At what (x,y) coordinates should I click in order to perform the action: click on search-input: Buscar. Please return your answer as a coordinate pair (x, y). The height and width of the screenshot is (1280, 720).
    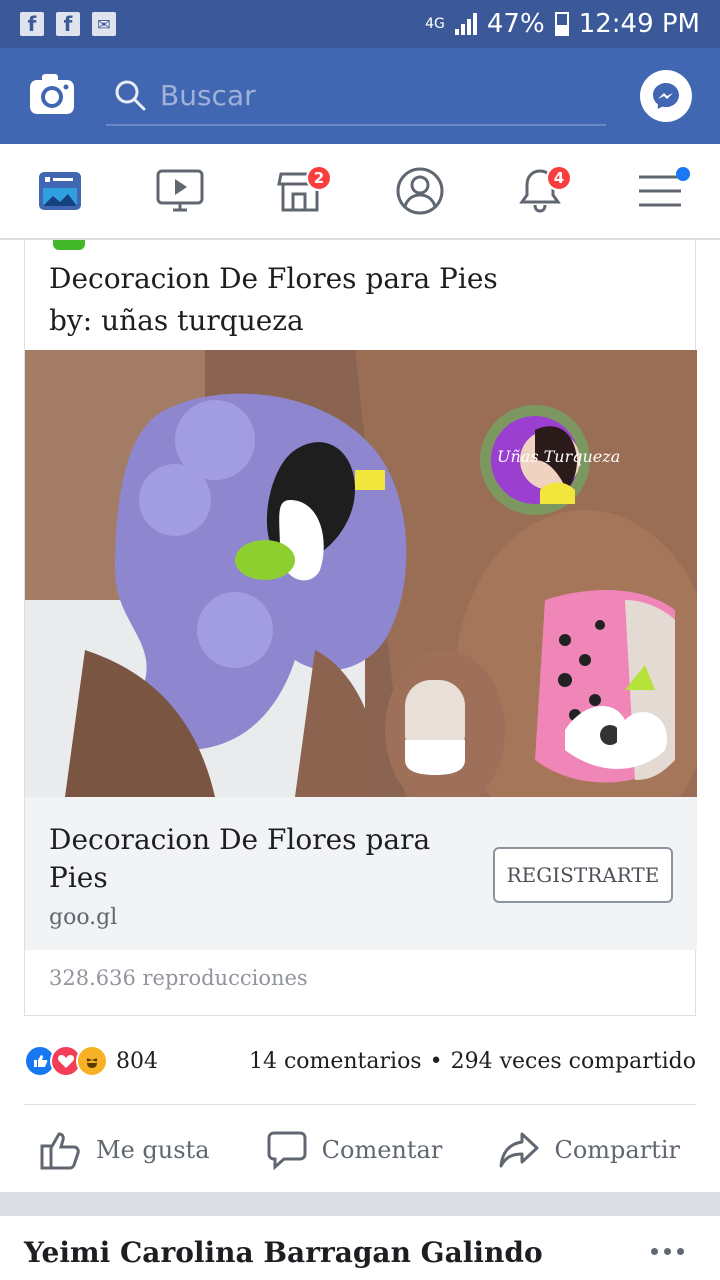
    Looking at the image, I should click on (356, 96).